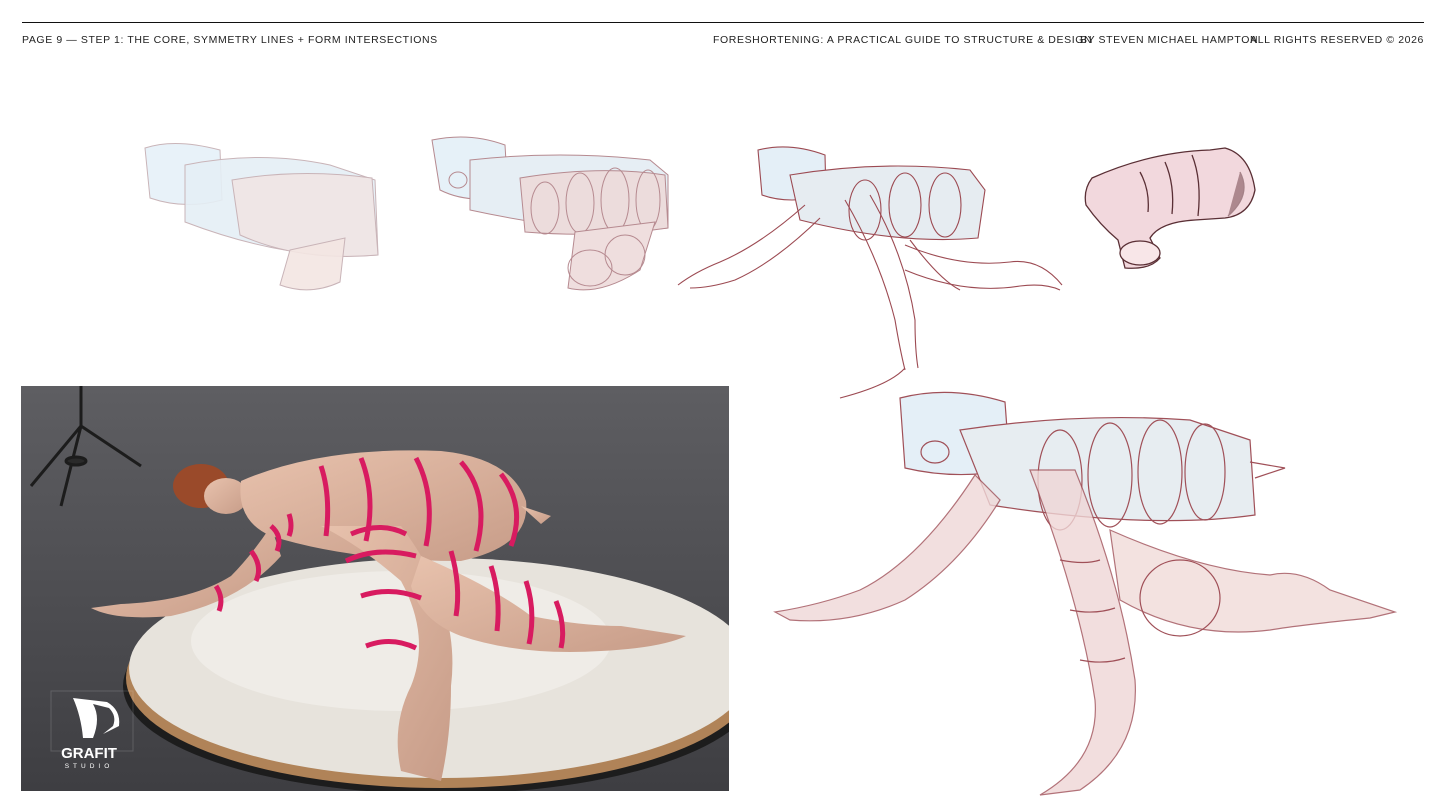 The height and width of the screenshot is (806, 1445). What do you see at coordinates (89, 753) in the screenshot?
I see `logo-text: GRAFIT` at bounding box center [89, 753].